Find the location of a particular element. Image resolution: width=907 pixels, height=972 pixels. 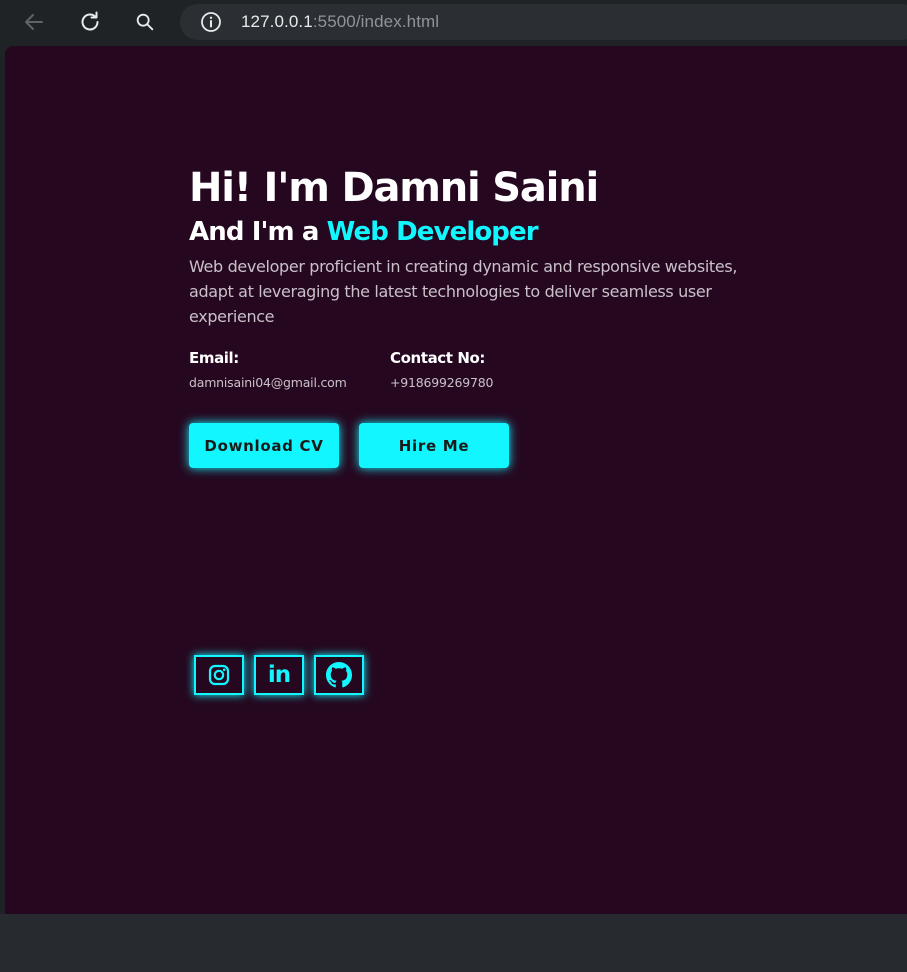

back-arrow-icon is located at coordinates (34, 22).